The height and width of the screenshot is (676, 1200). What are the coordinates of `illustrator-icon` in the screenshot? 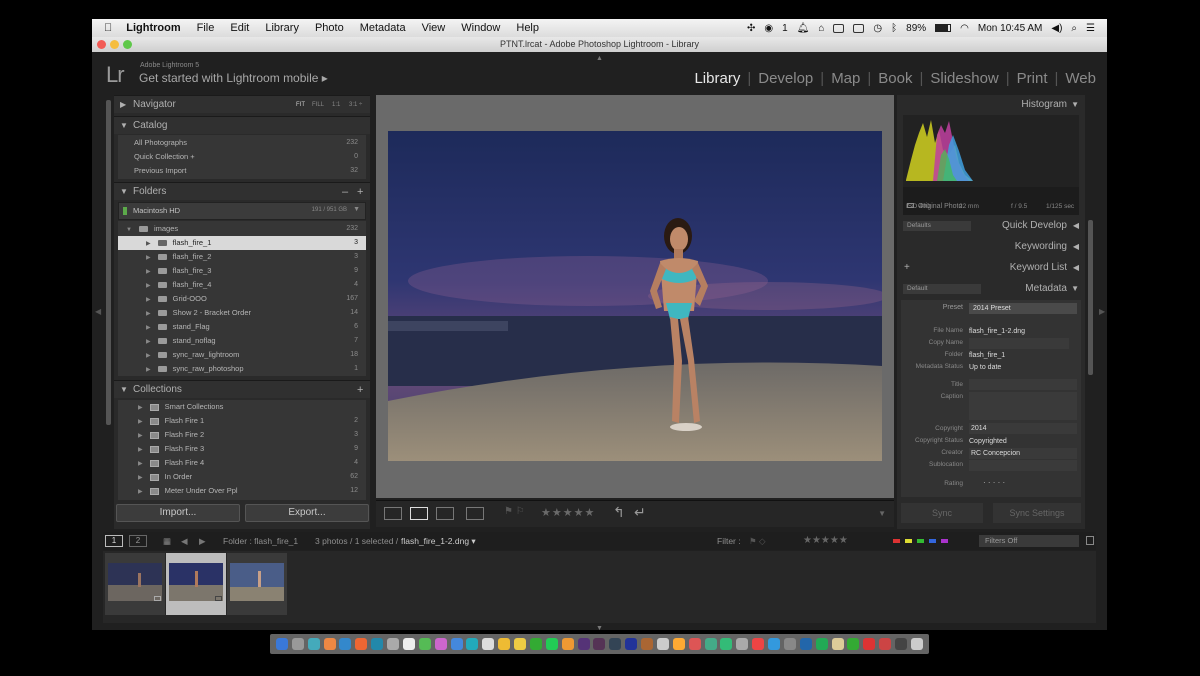 It's located at (567, 644).